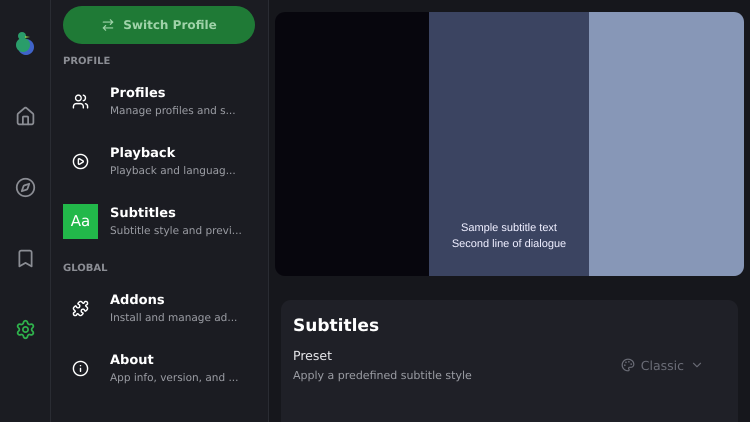 Image resolution: width=750 pixels, height=422 pixels. What do you see at coordinates (336, 326) in the screenshot?
I see `card-title: Subtitles` at bounding box center [336, 326].